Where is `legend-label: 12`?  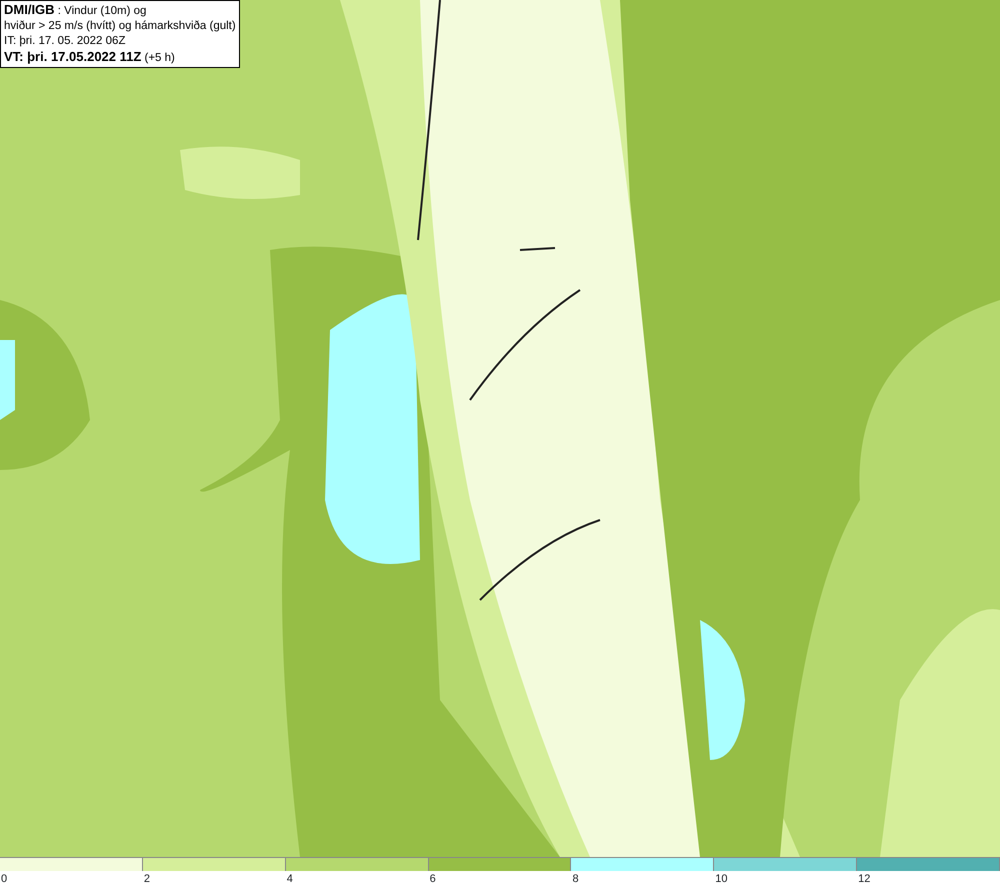
legend-label: 12 is located at coordinates (864, 879).